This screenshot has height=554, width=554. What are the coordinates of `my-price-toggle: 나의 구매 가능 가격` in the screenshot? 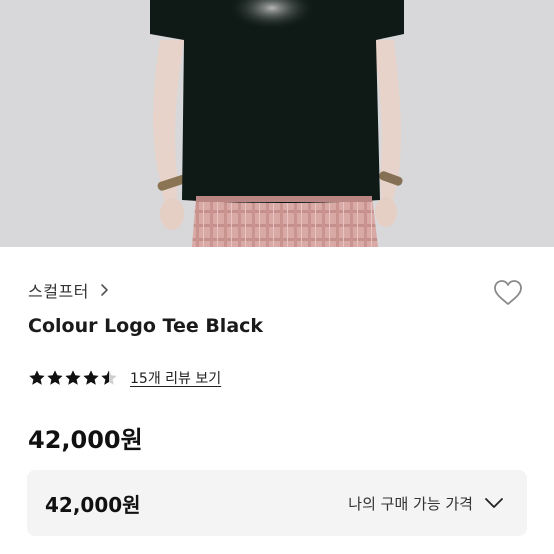 It's located at (426, 503).